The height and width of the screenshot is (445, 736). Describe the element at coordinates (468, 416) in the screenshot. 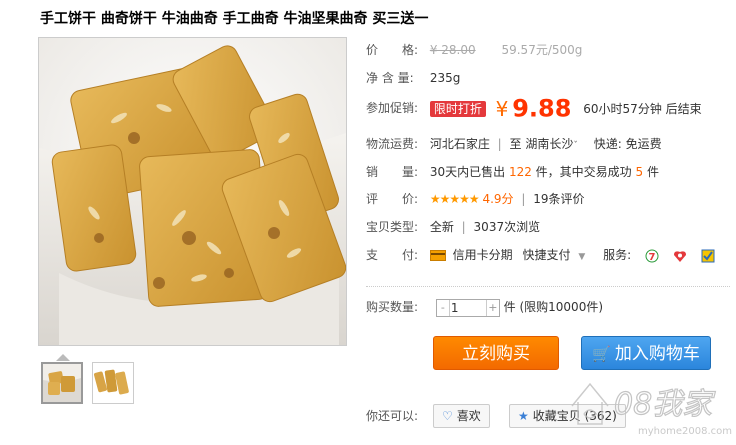

I see `like-label: 喜欢` at that location.